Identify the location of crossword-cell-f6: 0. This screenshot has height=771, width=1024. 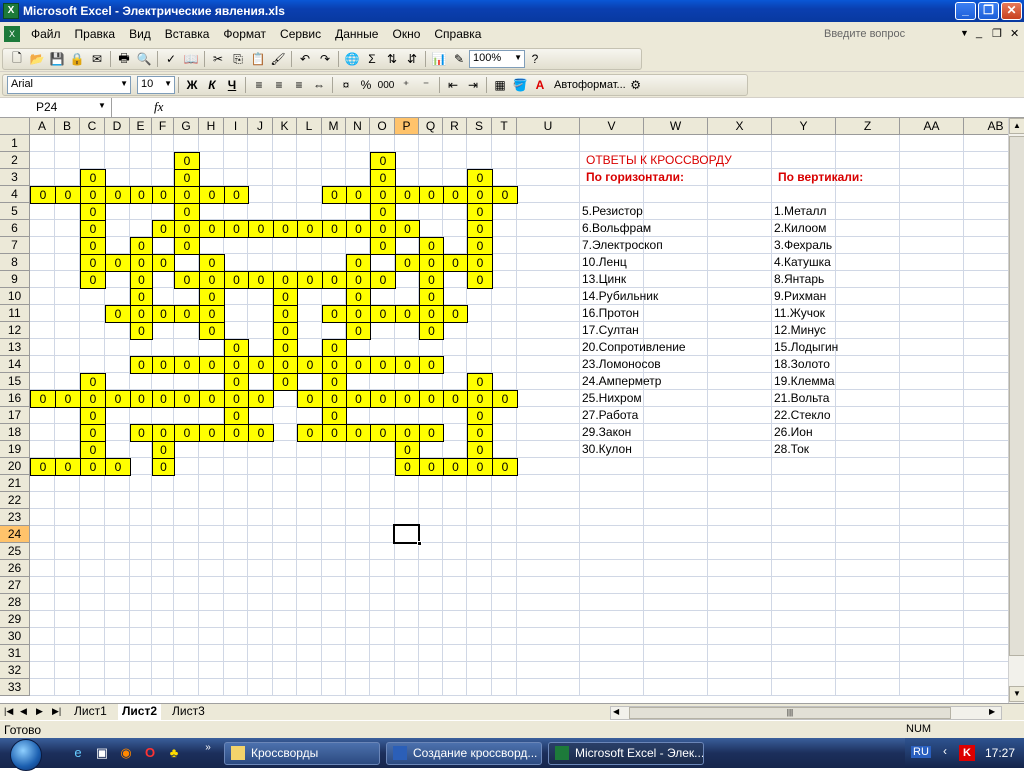
(163, 229).